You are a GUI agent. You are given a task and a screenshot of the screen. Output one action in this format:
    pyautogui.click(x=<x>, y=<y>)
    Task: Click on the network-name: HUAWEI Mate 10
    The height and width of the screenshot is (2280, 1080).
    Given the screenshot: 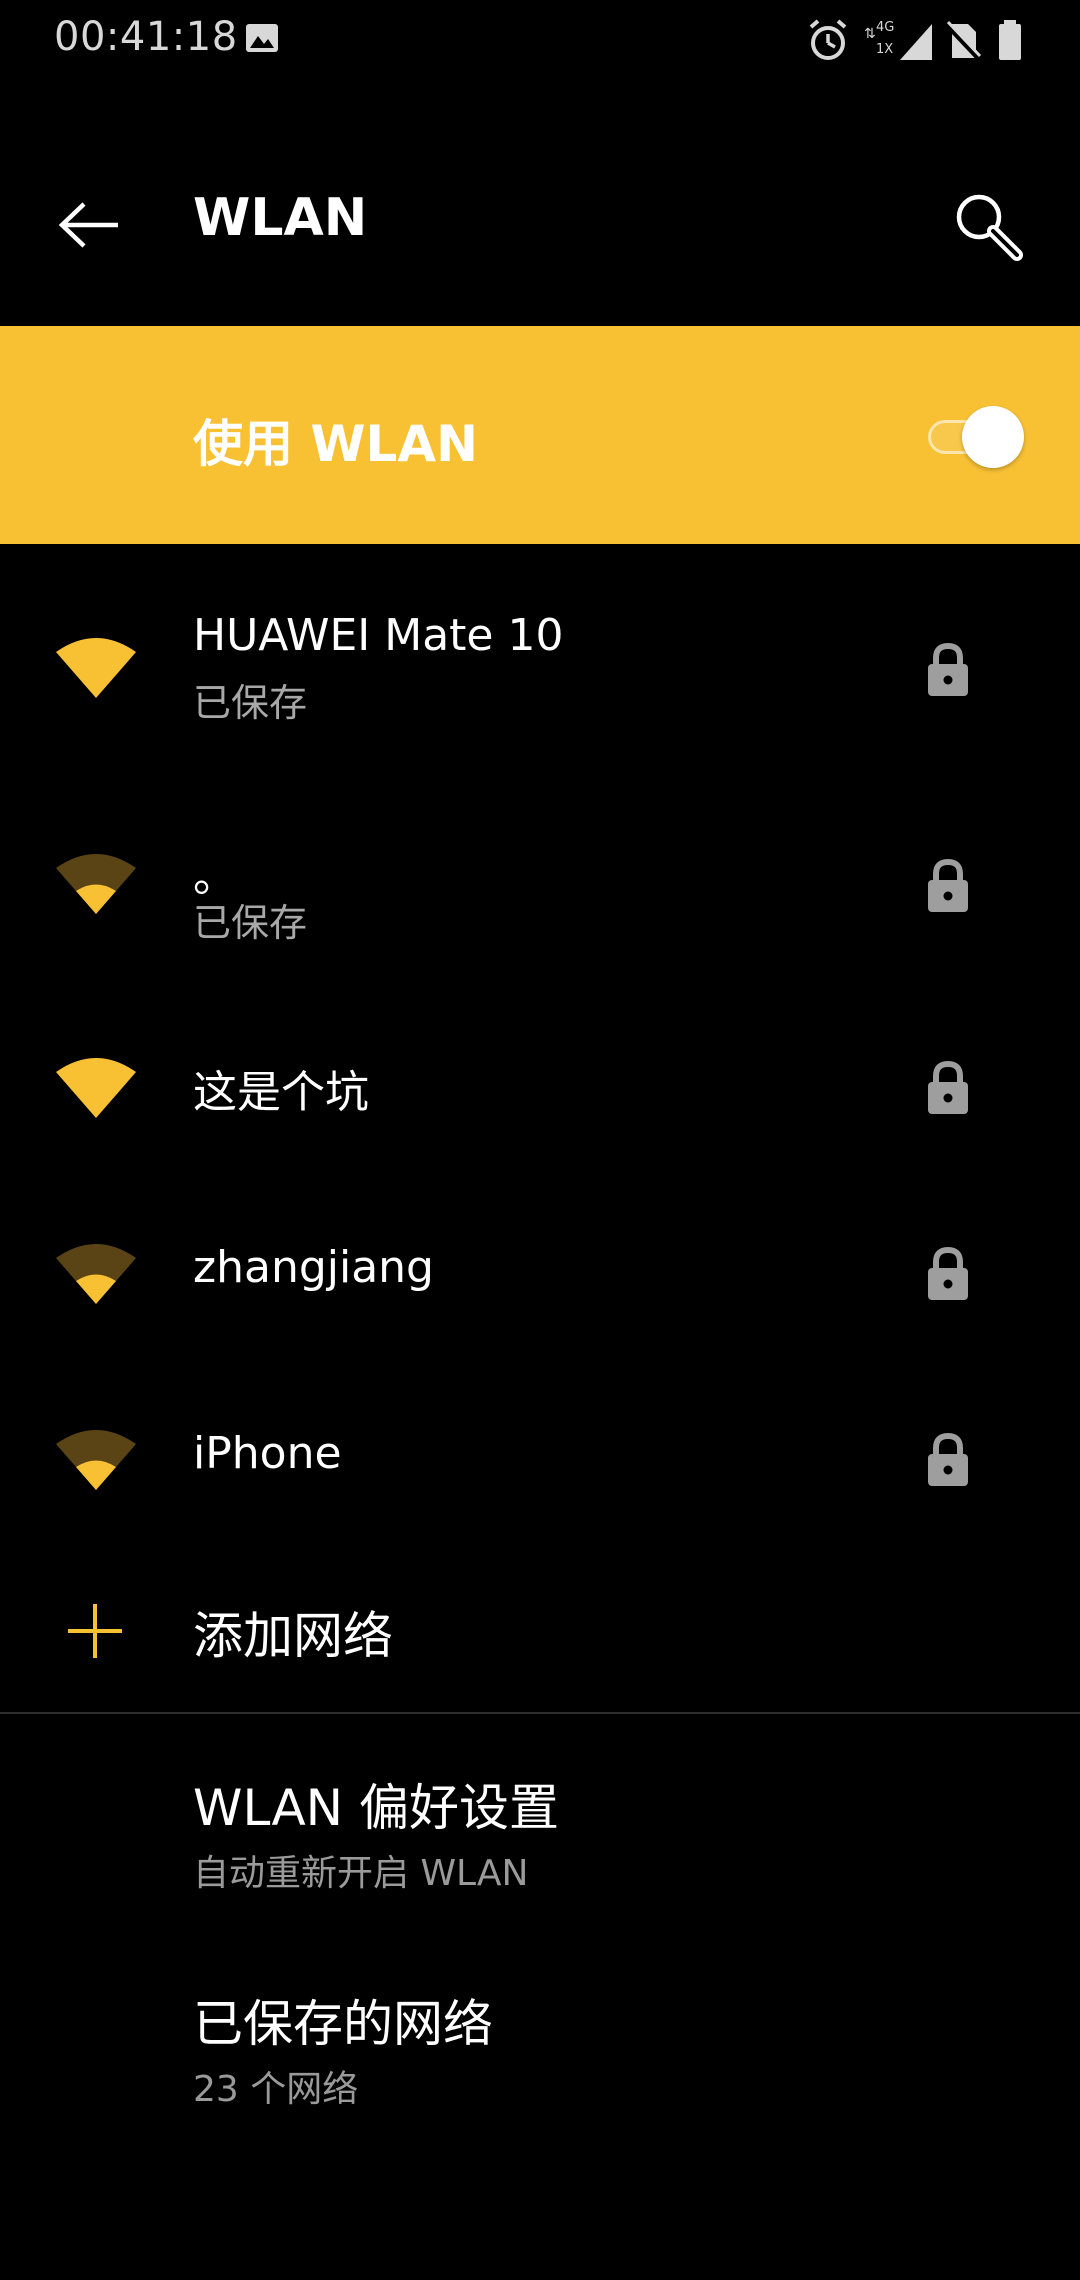 What is the action you would take?
    pyautogui.click(x=378, y=635)
    